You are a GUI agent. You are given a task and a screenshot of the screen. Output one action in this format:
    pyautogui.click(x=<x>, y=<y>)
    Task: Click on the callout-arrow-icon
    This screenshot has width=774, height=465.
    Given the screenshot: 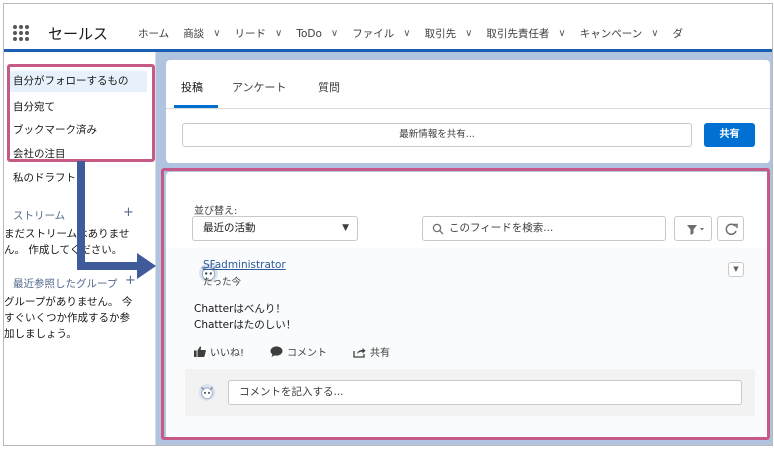 What is the action you would take?
    pyautogui.click(x=116, y=220)
    